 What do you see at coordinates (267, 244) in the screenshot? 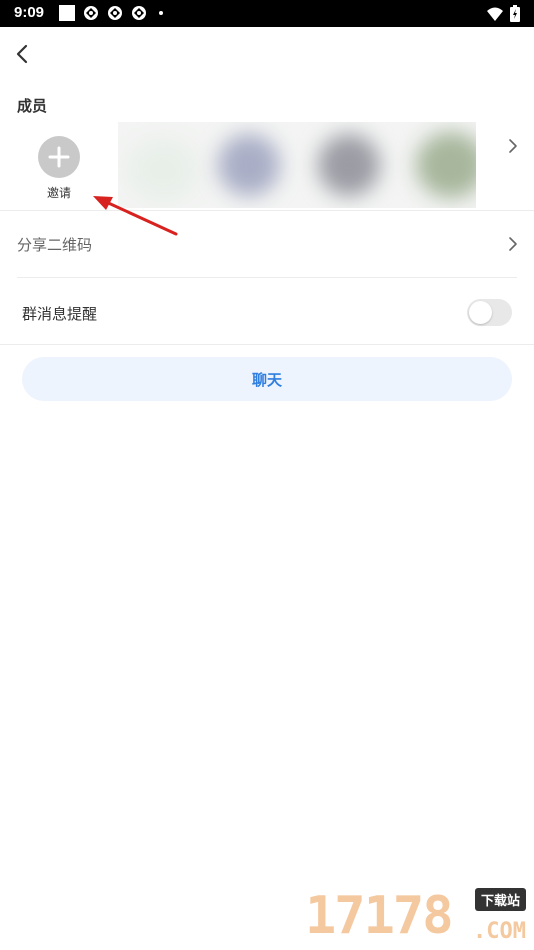
I see `share-qr-row: 分享二维码` at bounding box center [267, 244].